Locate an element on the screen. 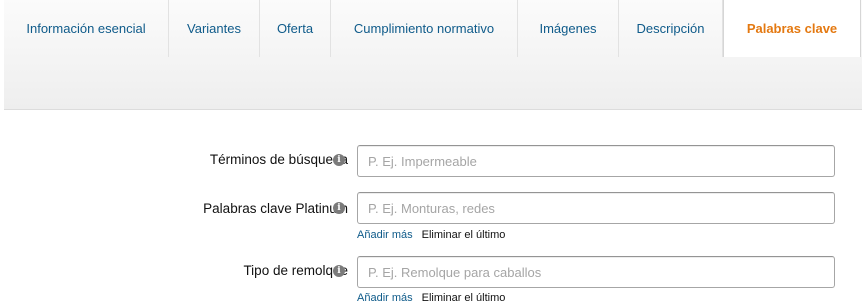  platinum-keywords-actions: Añadir más Eliminar el último is located at coordinates (431, 235).